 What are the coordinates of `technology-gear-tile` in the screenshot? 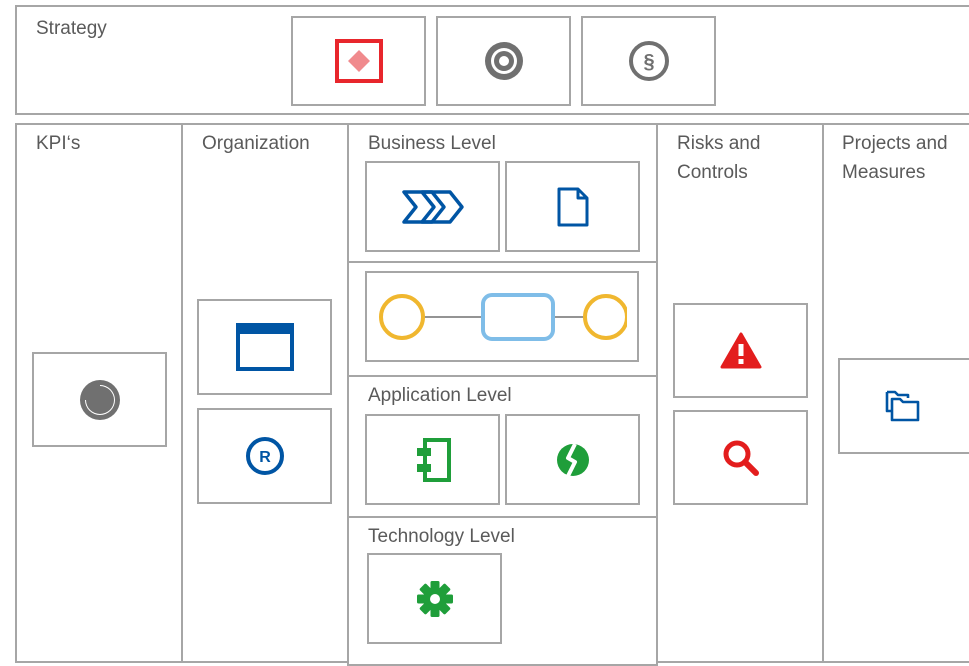 It's located at (434, 598).